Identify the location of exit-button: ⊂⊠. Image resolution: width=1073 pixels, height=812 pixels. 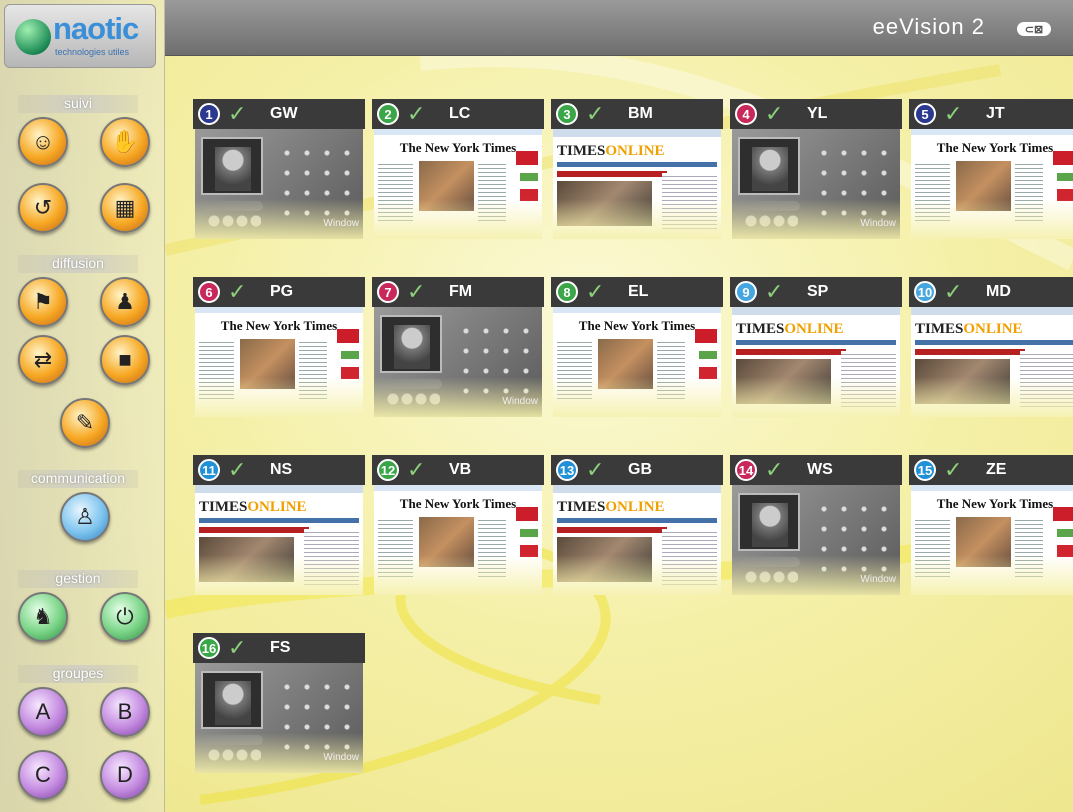
(1034, 29).